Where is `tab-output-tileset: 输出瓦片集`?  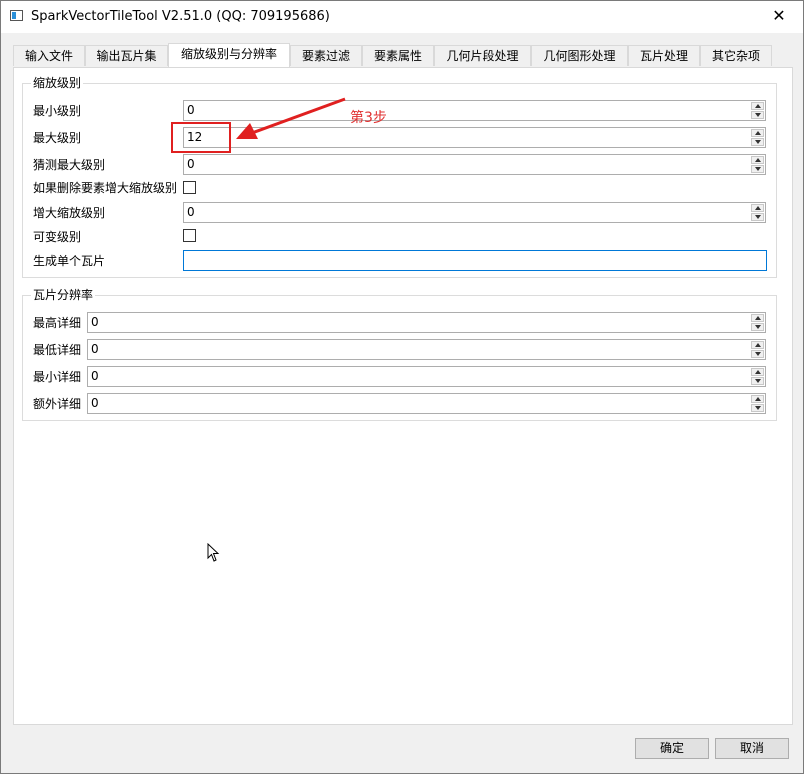 tab-output-tileset: 输出瓦片集 is located at coordinates (126, 55).